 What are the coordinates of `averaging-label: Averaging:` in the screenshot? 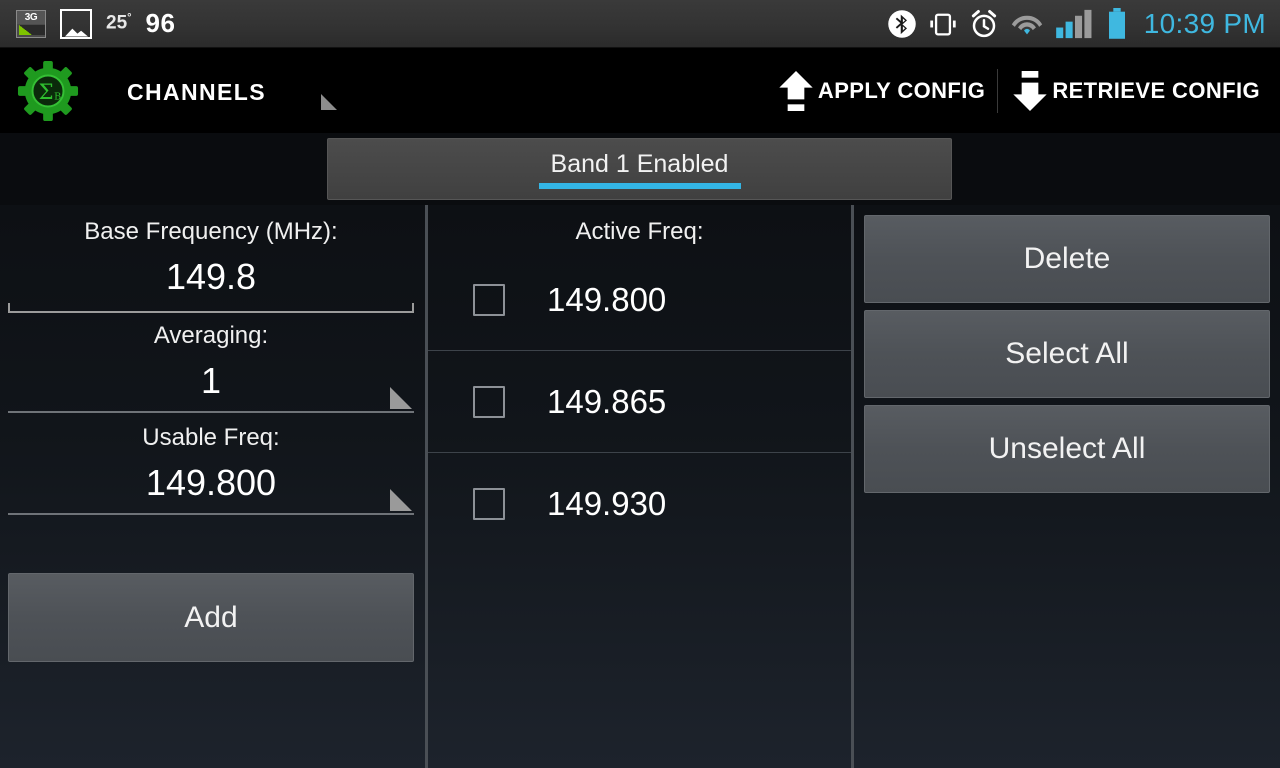 It's located at (211, 335).